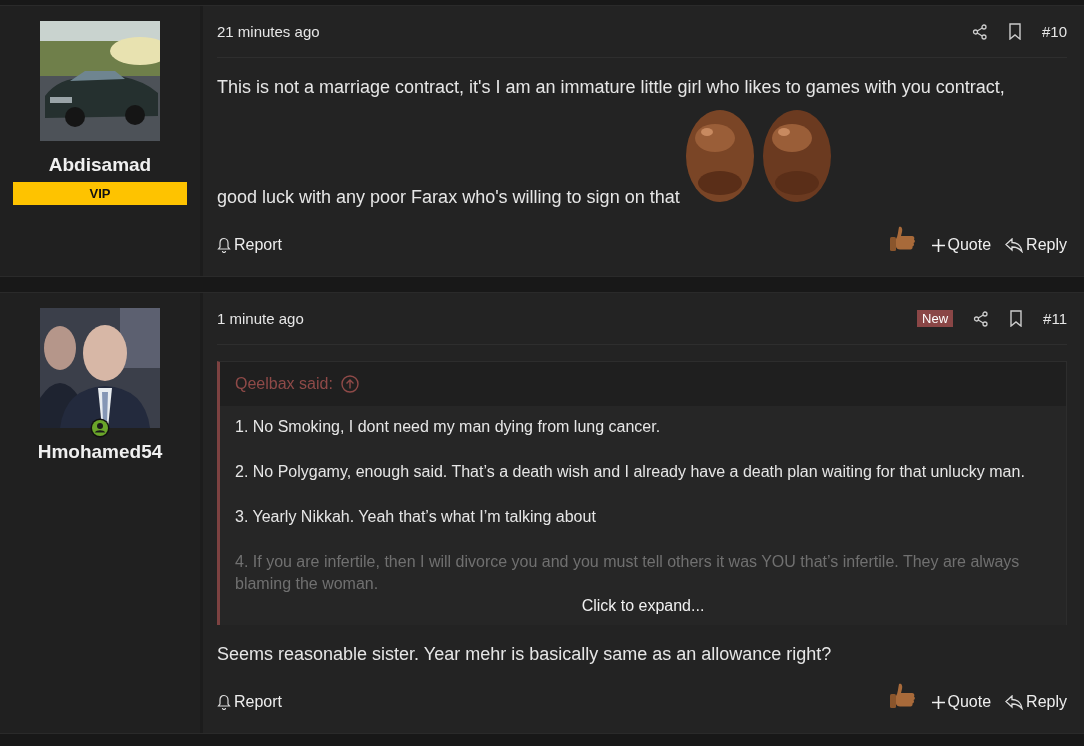  Describe the element at coordinates (268, 31) in the screenshot. I see `post-time: 21 minutes ago` at that location.